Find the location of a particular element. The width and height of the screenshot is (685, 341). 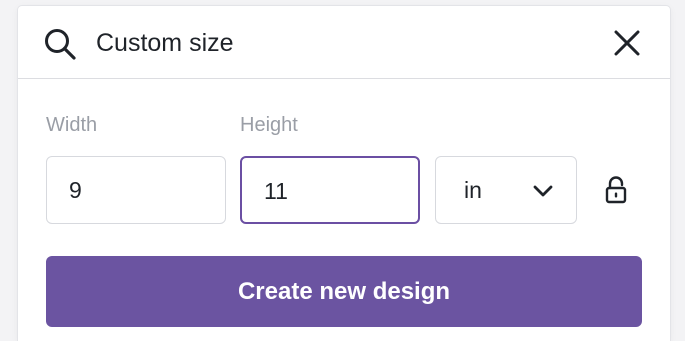

unit-select: in is located at coordinates (506, 190).